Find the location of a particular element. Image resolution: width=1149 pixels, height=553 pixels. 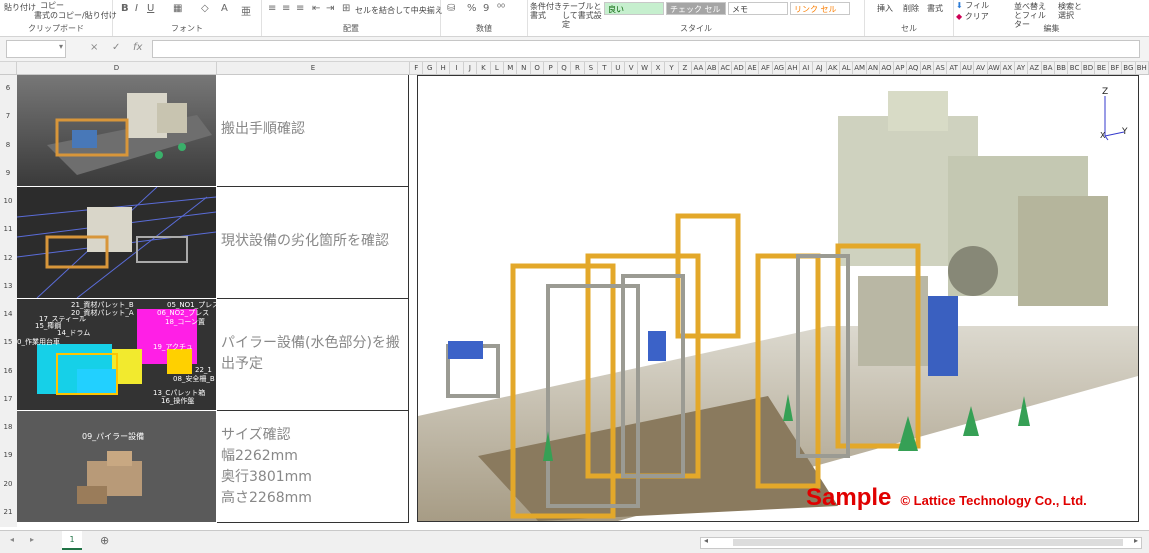

column-header-bc: BC is located at coordinates (1075, 68).